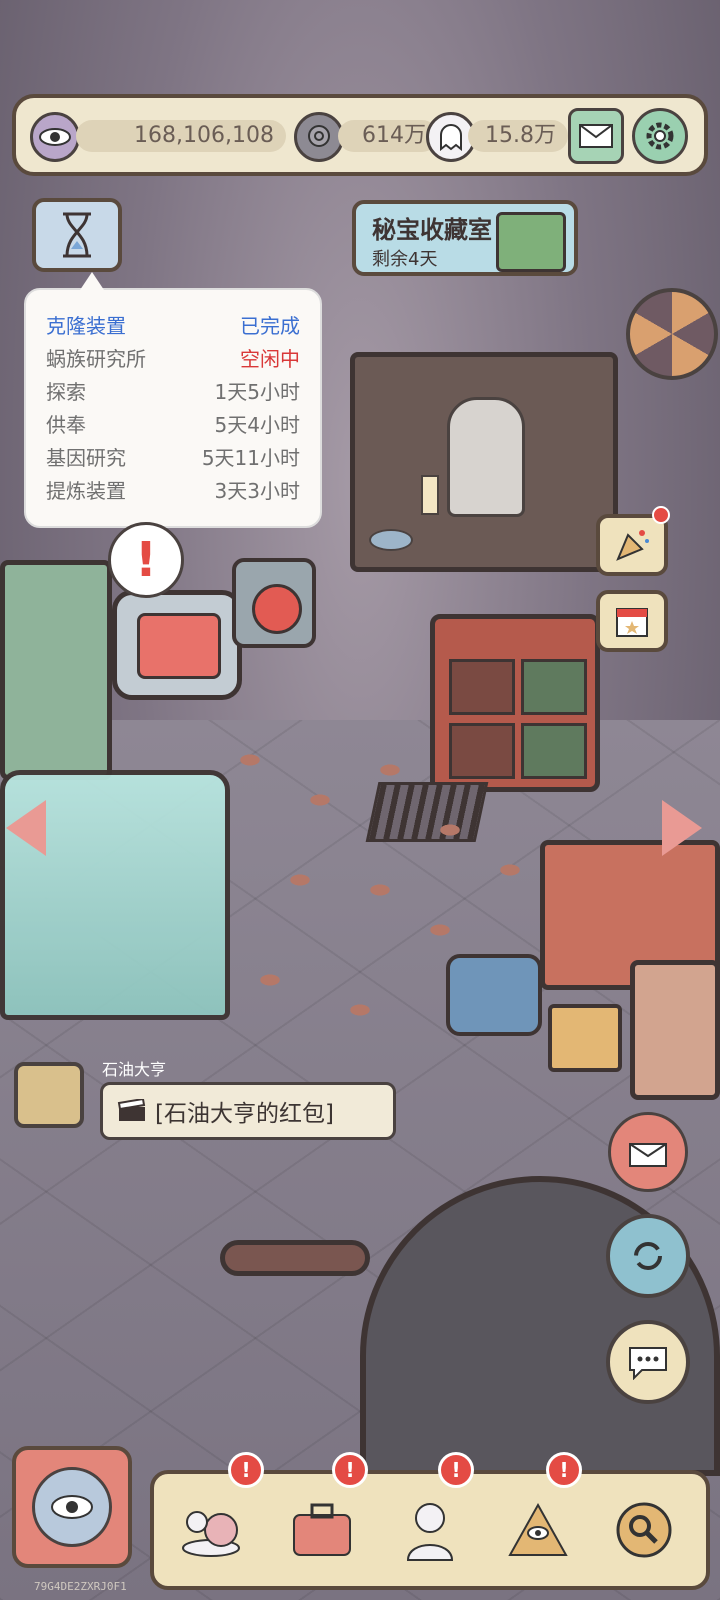 The image size is (720, 1600). Describe the element at coordinates (632, 545) in the screenshot. I see `party-popper-icon` at that location.